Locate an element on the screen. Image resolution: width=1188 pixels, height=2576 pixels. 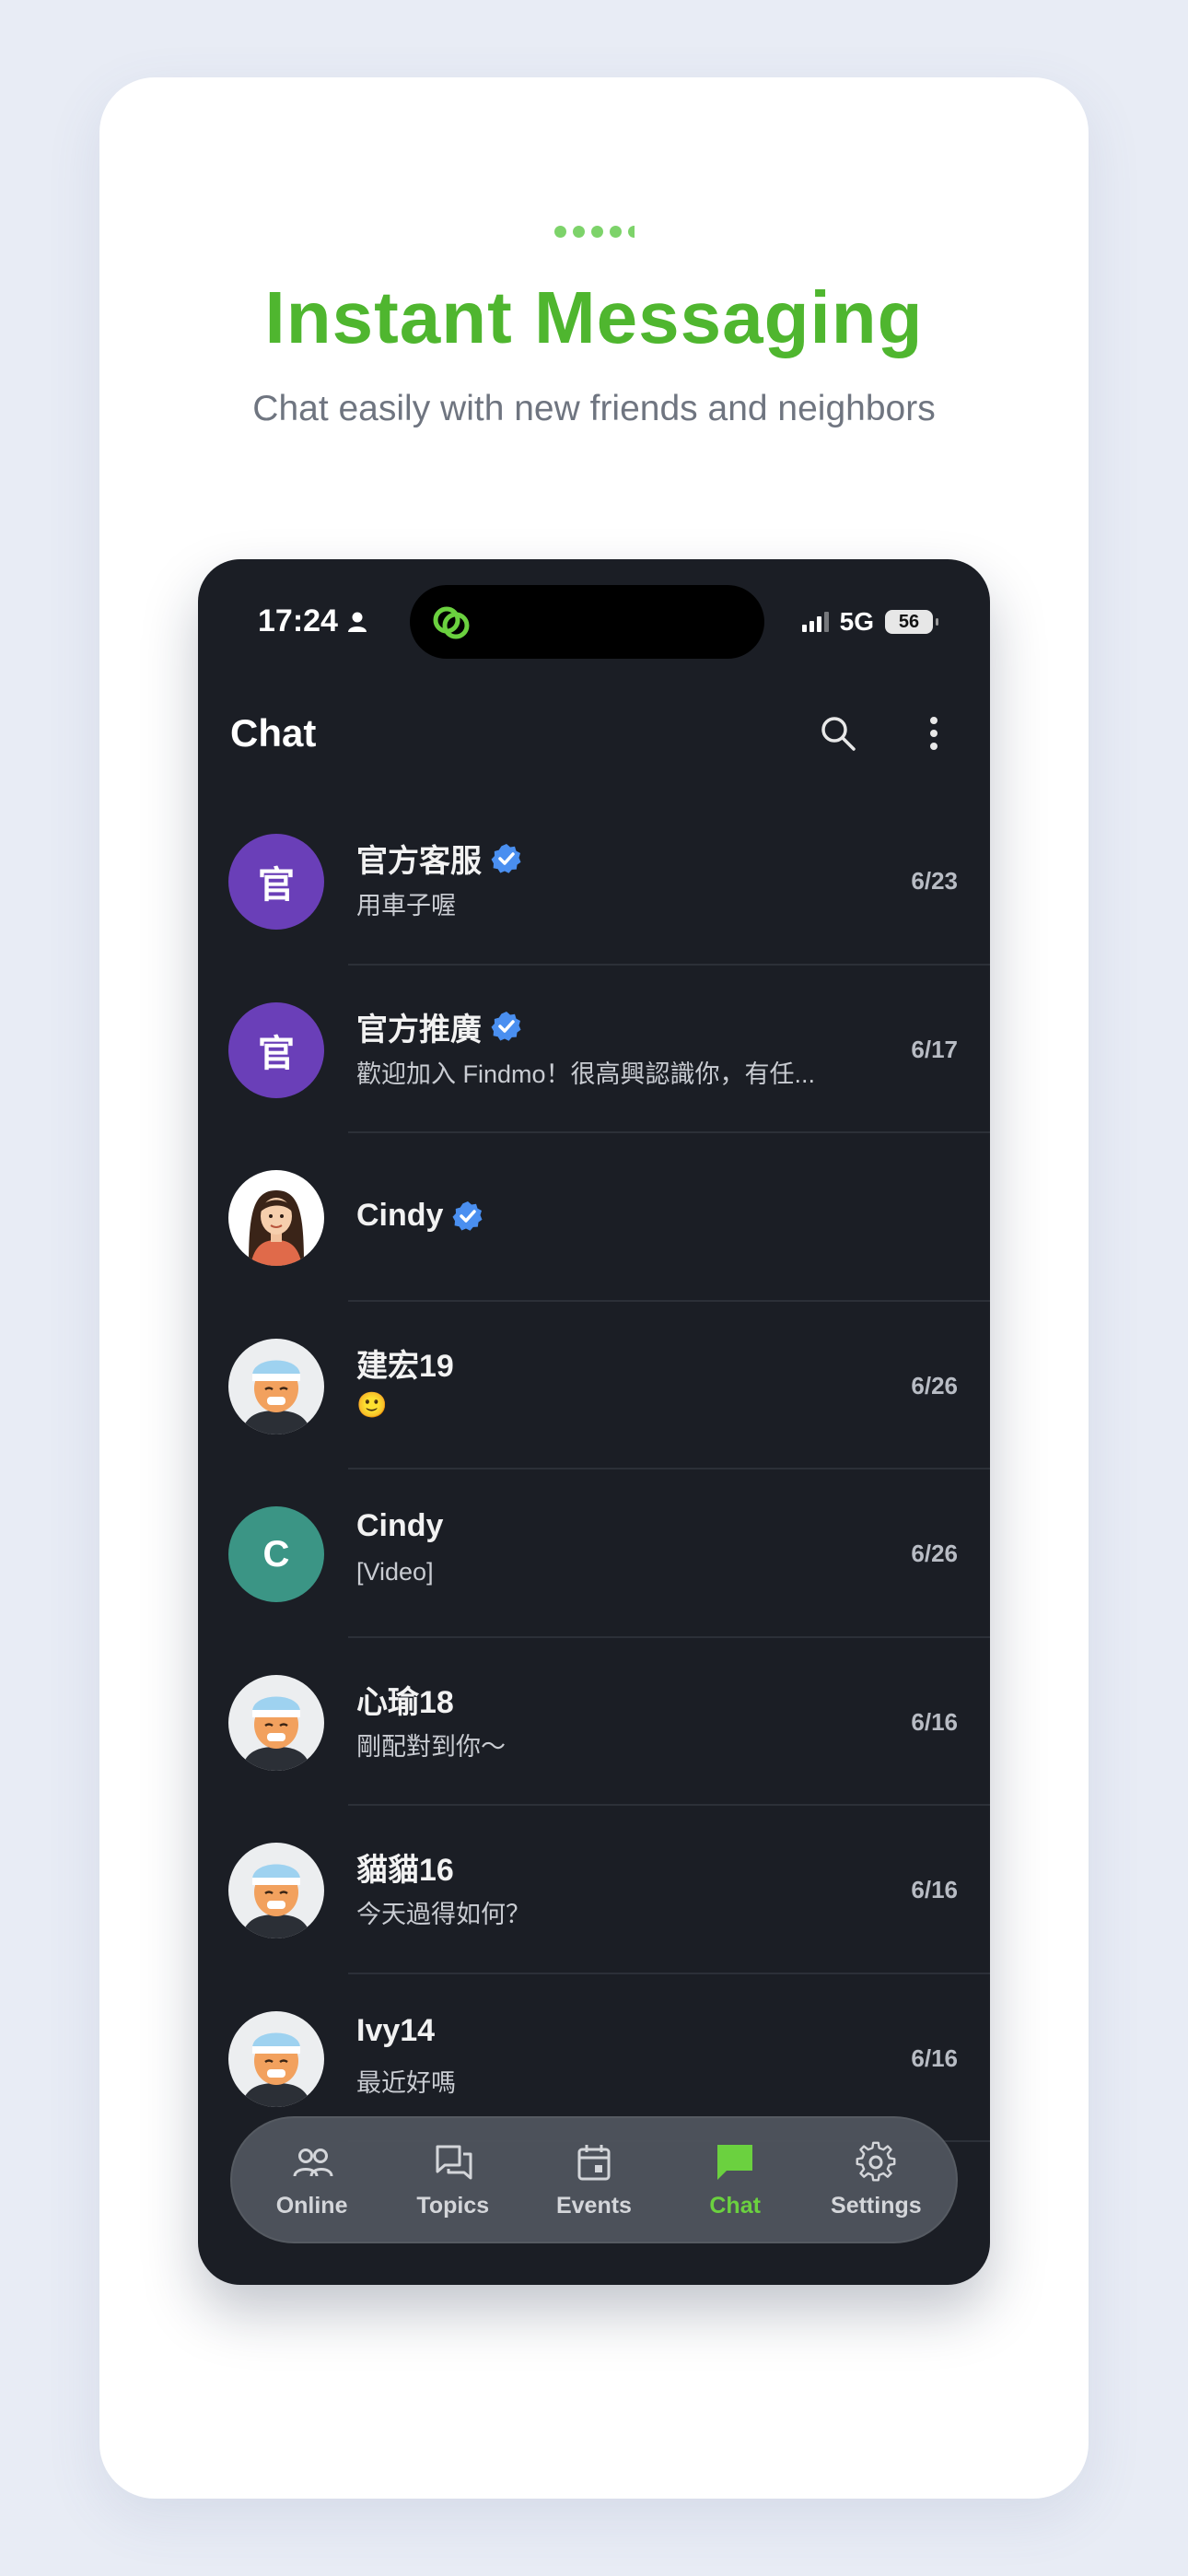
chat-name-text: 心瑜18 is located at coordinates (405, 1702).